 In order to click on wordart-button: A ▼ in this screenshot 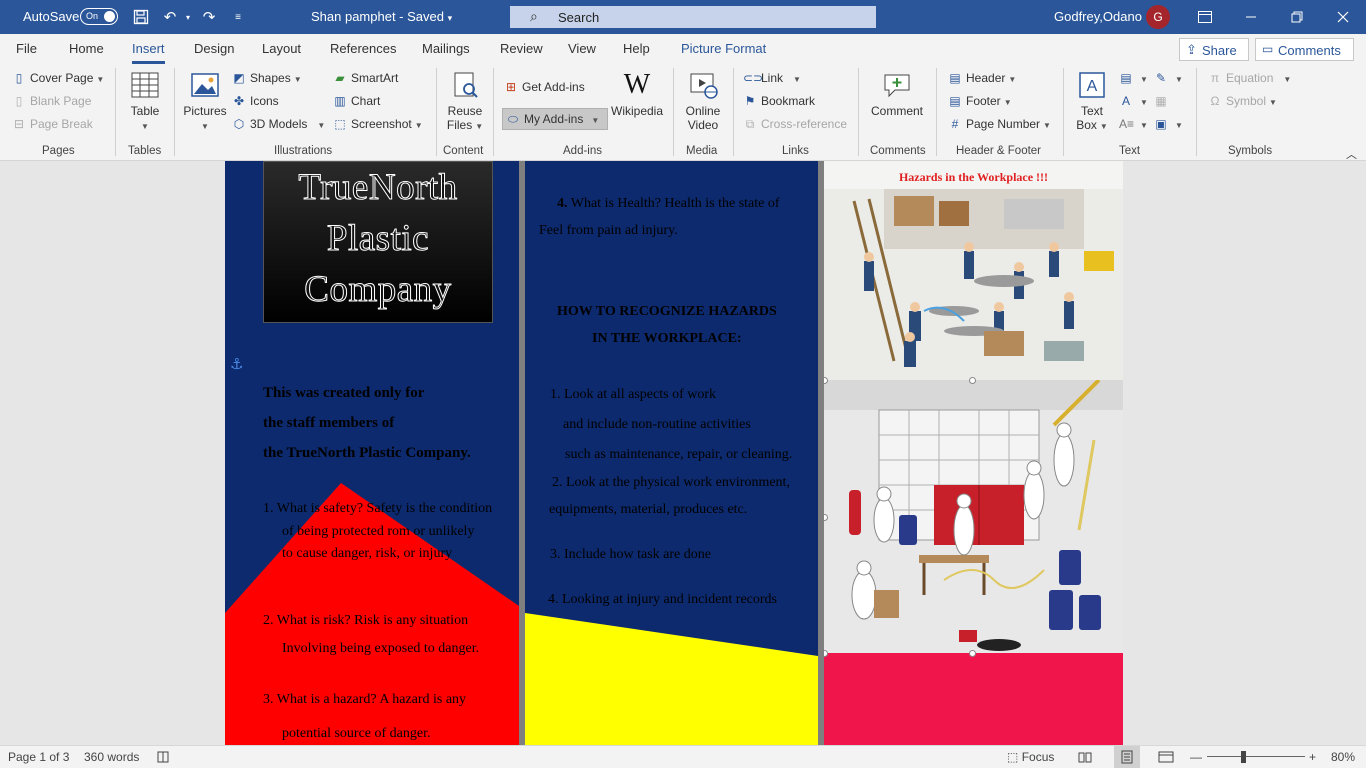, I will do `click(1133, 101)`.